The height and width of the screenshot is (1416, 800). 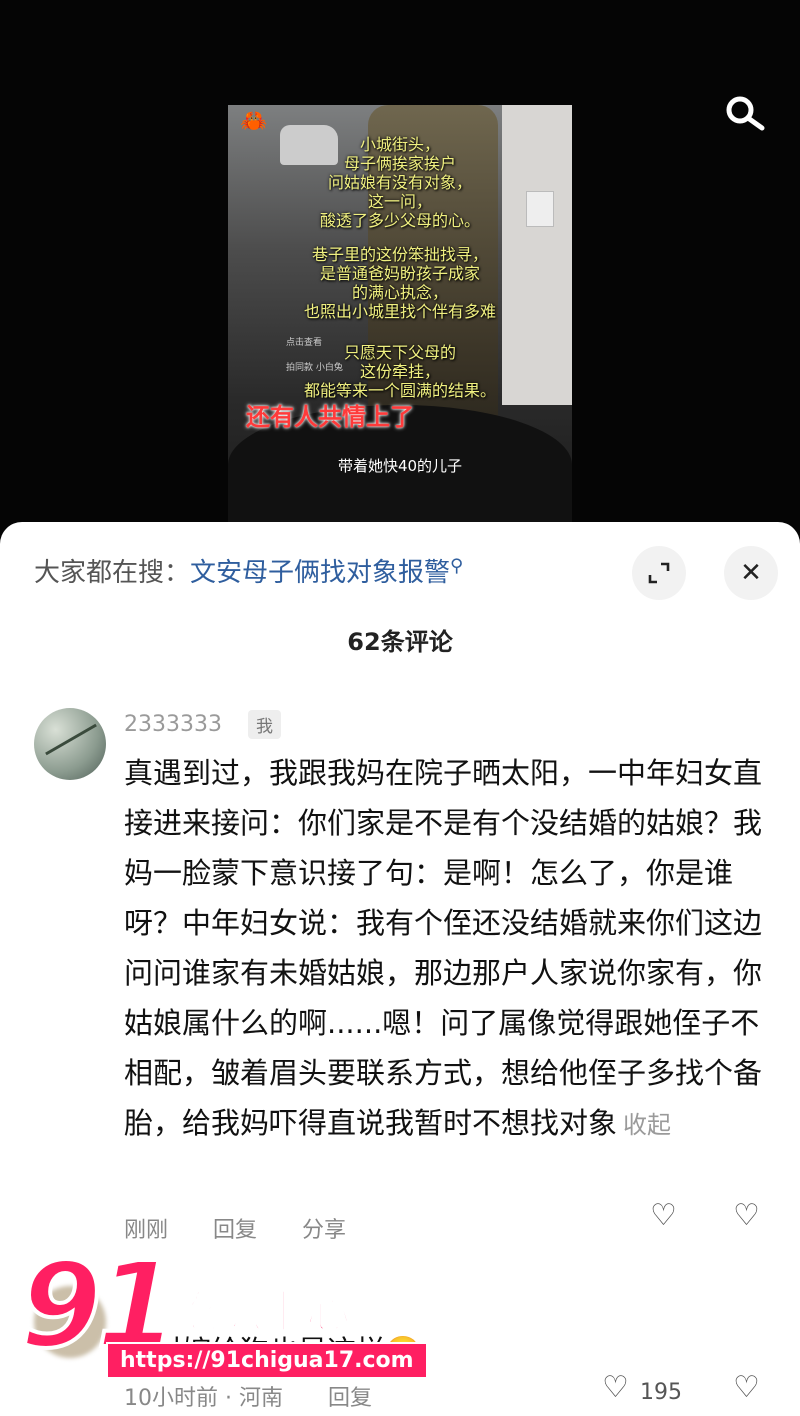 What do you see at coordinates (330, 417) in the screenshot?
I see `video-highlight-text: 还有人共情上了` at bounding box center [330, 417].